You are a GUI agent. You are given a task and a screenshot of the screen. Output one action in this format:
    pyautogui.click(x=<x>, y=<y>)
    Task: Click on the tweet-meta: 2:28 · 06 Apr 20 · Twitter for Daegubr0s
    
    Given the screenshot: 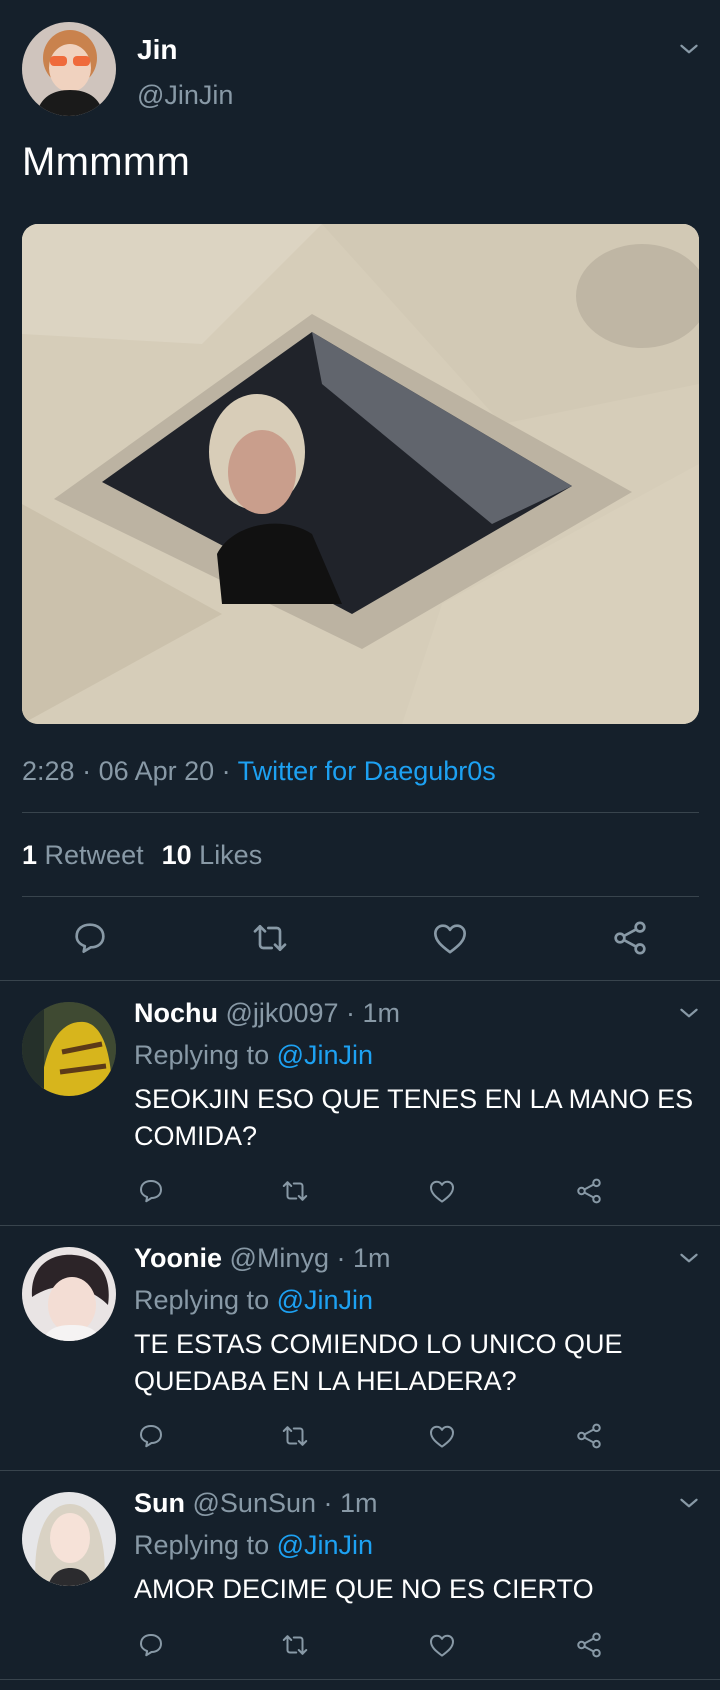 What is the action you would take?
    pyautogui.click(x=259, y=771)
    